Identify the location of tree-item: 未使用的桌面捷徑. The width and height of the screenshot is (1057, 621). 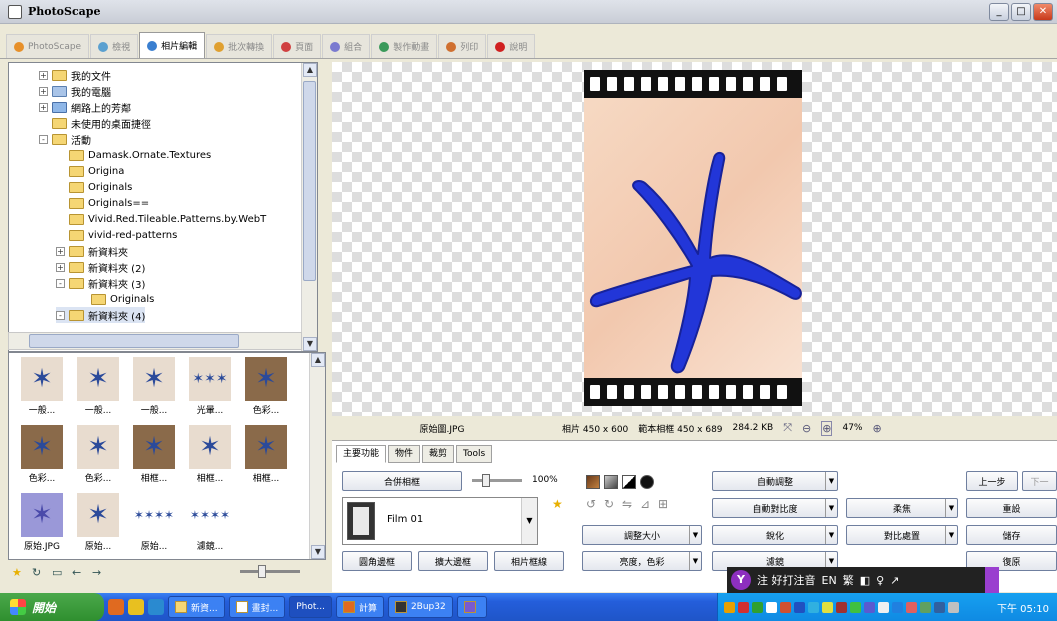
(101, 123).